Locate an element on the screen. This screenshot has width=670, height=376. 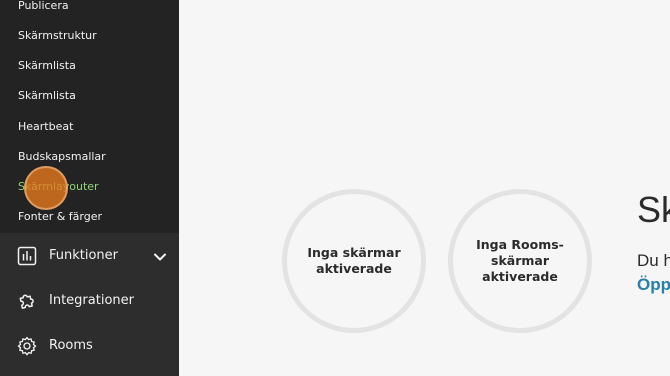
gear-icon is located at coordinates (27, 346).